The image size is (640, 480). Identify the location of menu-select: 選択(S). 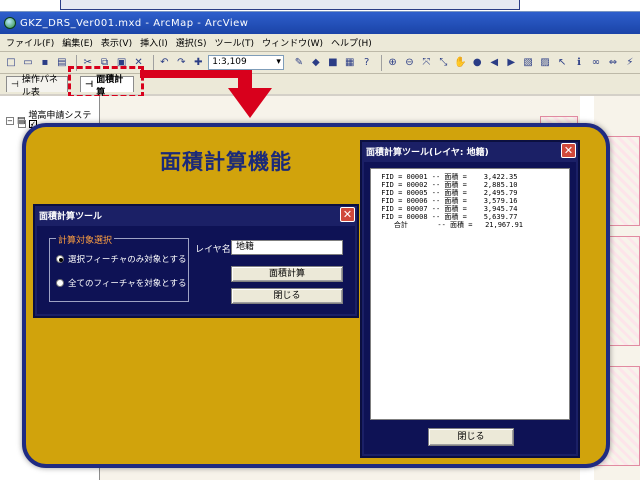
(191, 42).